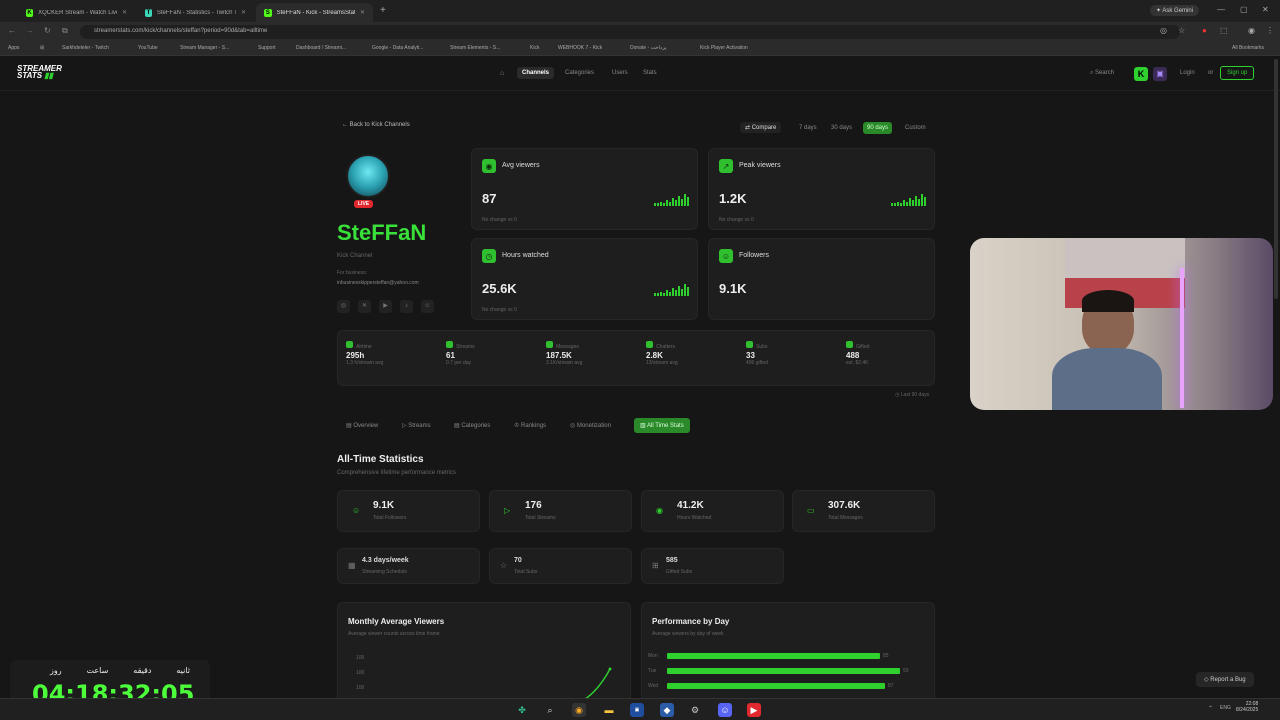  What do you see at coordinates (579, 73) in the screenshot?
I see `nav-categories: Categories` at bounding box center [579, 73].